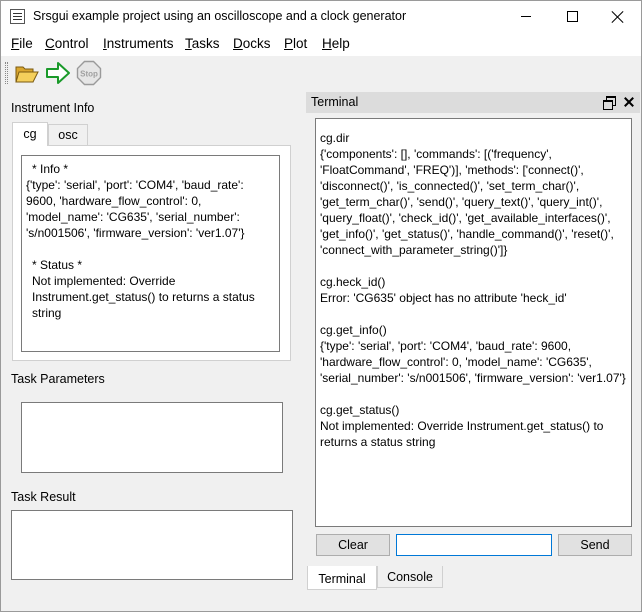 This screenshot has width=642, height=612. Describe the element at coordinates (595, 545) in the screenshot. I see `send-button: Send` at that location.